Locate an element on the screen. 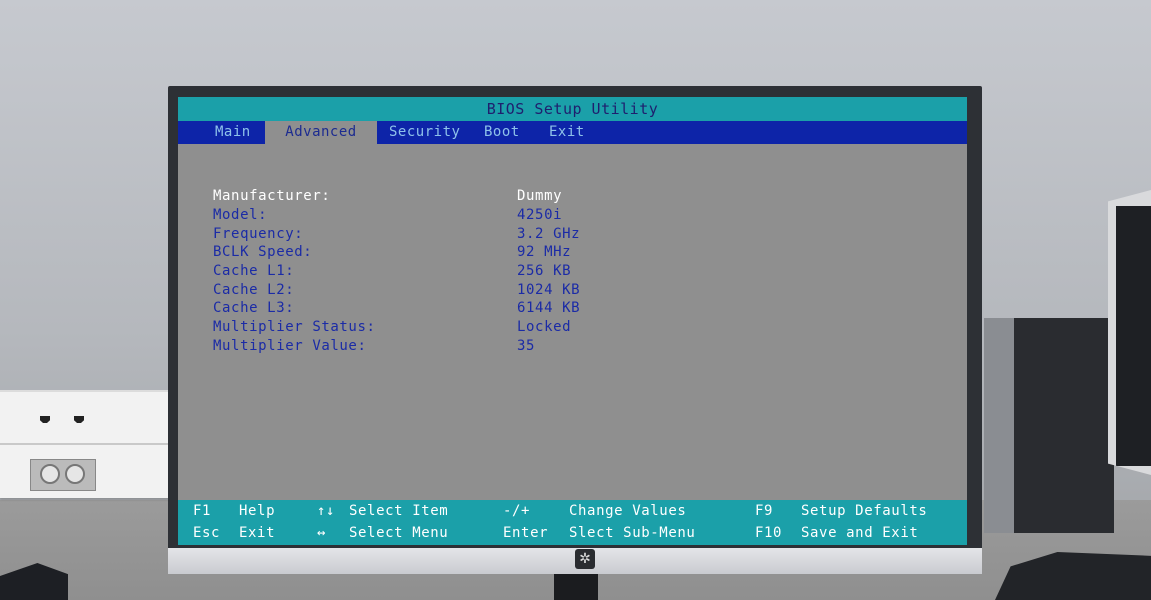  key-f9: F9 is located at coordinates (764, 511).